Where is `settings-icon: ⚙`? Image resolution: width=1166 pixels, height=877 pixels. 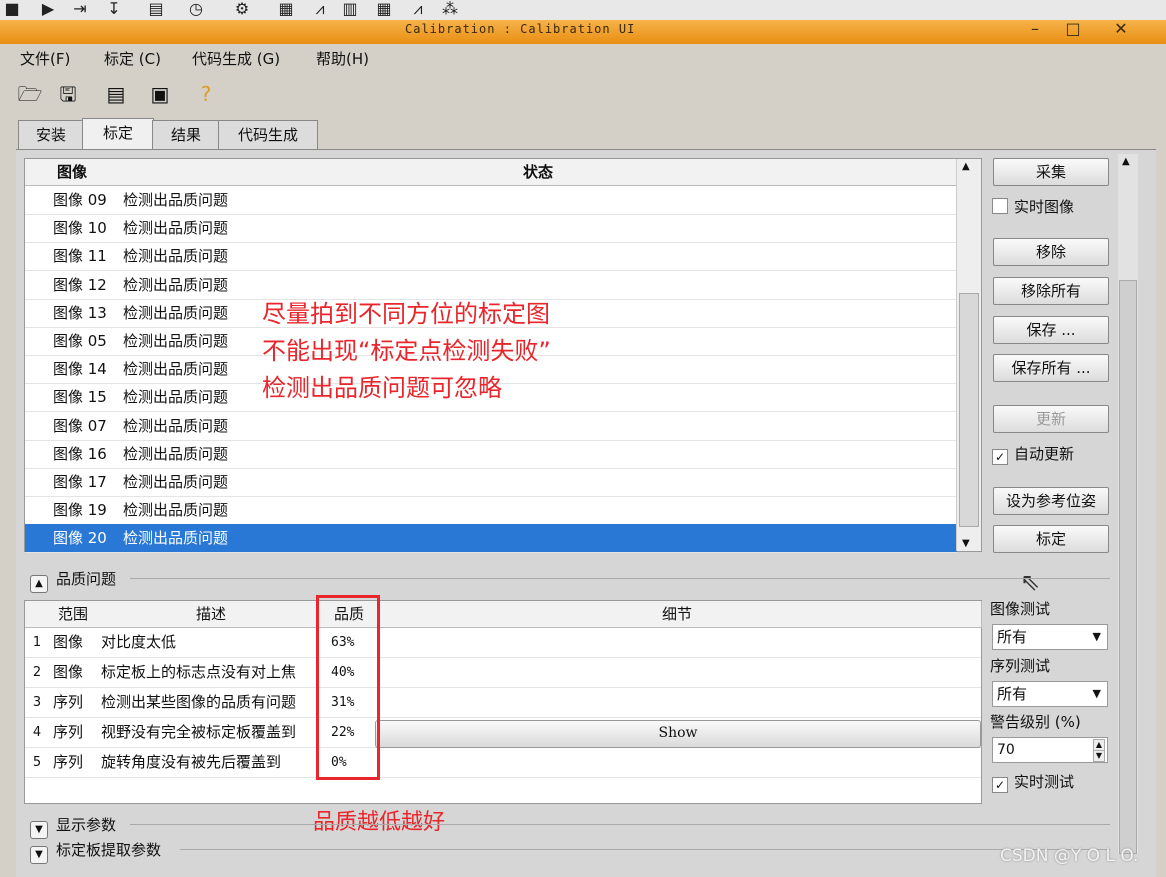 settings-icon: ⚙ is located at coordinates (242, 9).